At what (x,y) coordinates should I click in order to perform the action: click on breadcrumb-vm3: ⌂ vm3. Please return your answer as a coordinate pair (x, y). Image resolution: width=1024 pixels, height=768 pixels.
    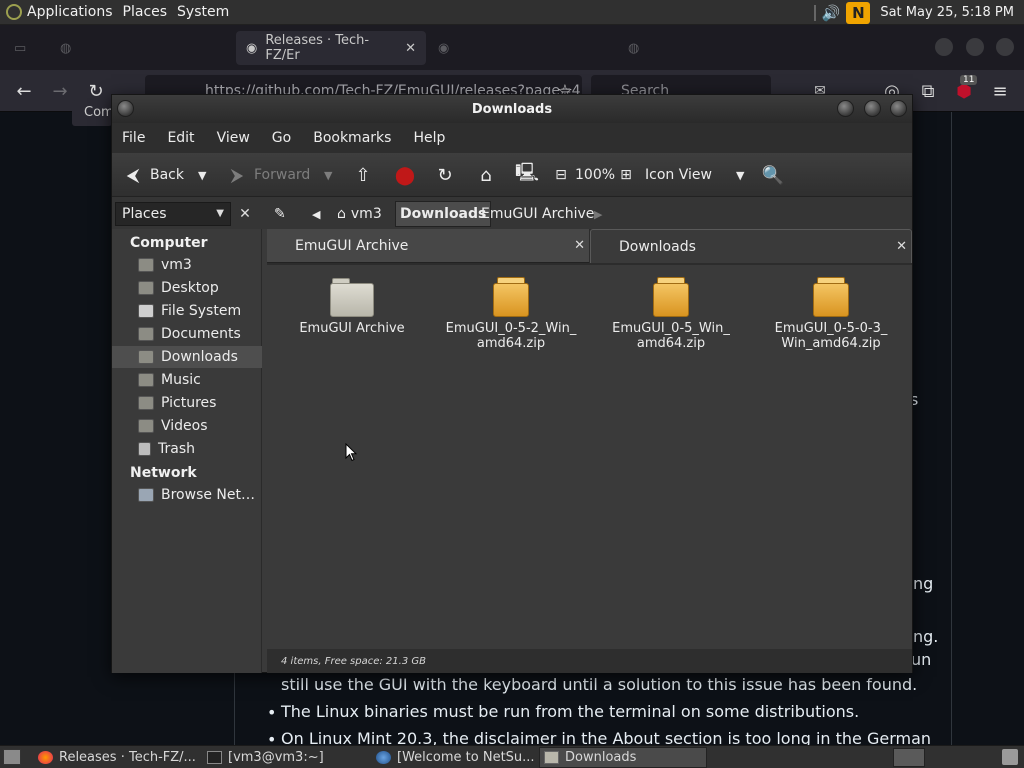
    Looking at the image, I should click on (359, 214).